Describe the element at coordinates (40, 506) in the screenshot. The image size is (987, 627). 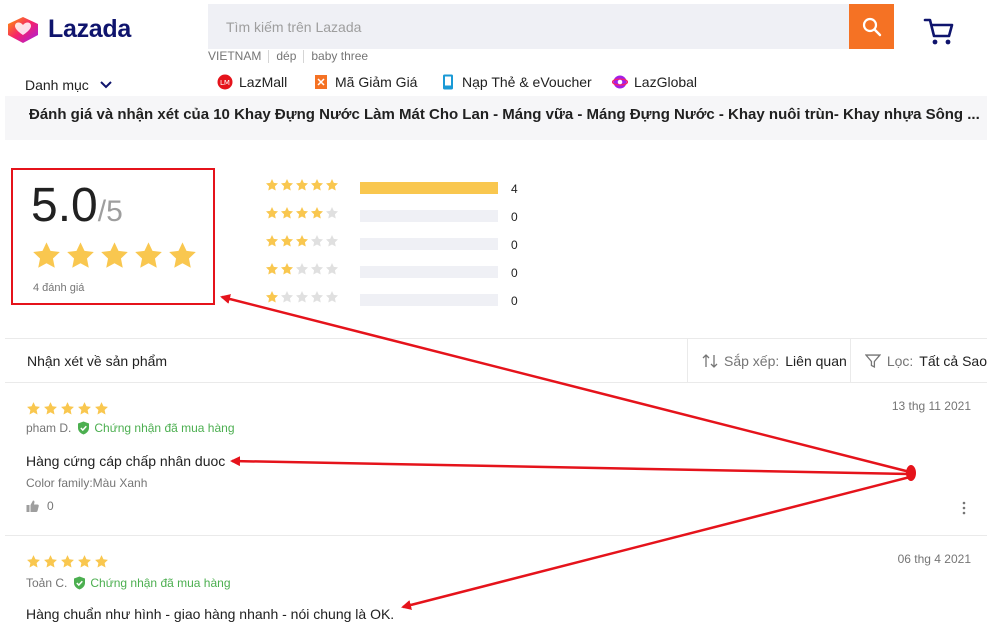
I see `like-button: 0` at that location.